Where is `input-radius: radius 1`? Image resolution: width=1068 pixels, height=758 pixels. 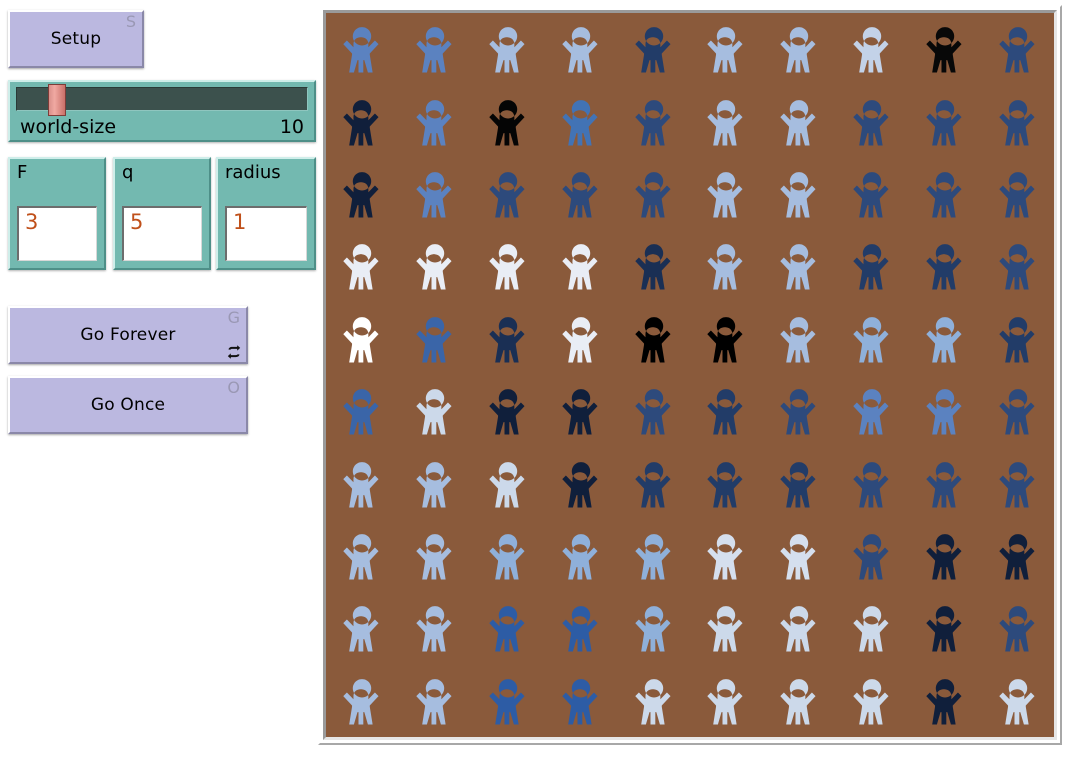
input-radius: radius 1 is located at coordinates (266, 213).